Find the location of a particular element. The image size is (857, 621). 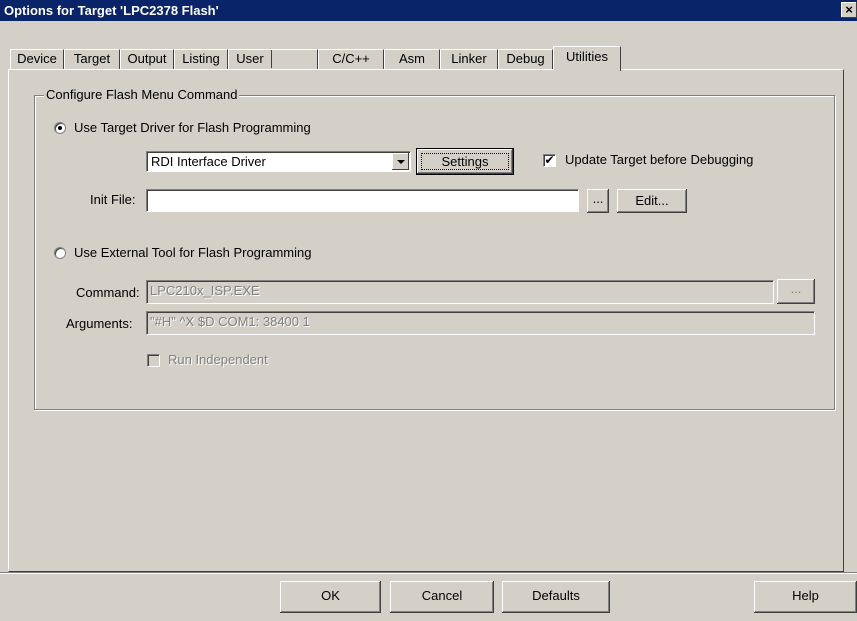

ok-button: OK is located at coordinates (330, 597).